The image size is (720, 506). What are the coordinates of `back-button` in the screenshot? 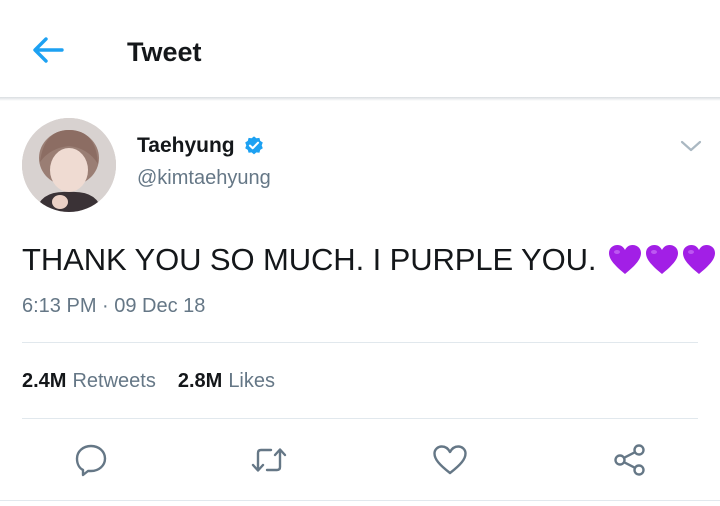 It's located at (48, 50).